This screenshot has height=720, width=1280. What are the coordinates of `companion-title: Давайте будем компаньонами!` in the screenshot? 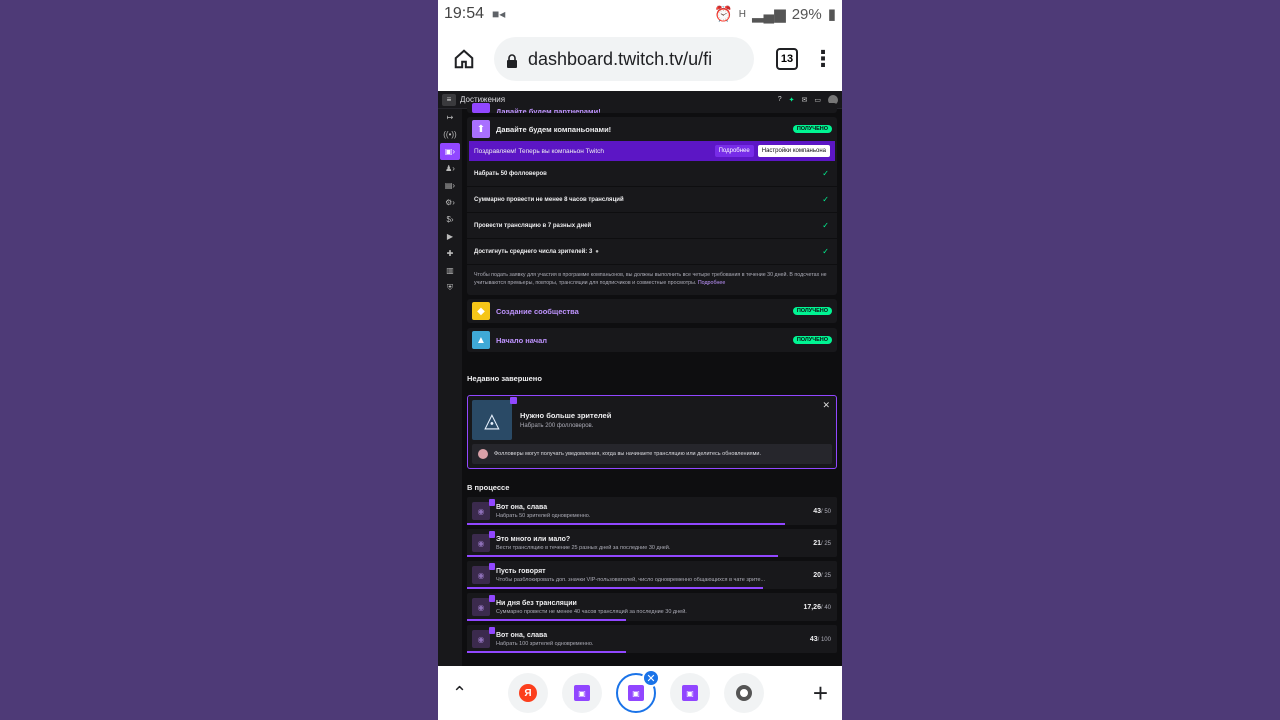 It's located at (554, 129).